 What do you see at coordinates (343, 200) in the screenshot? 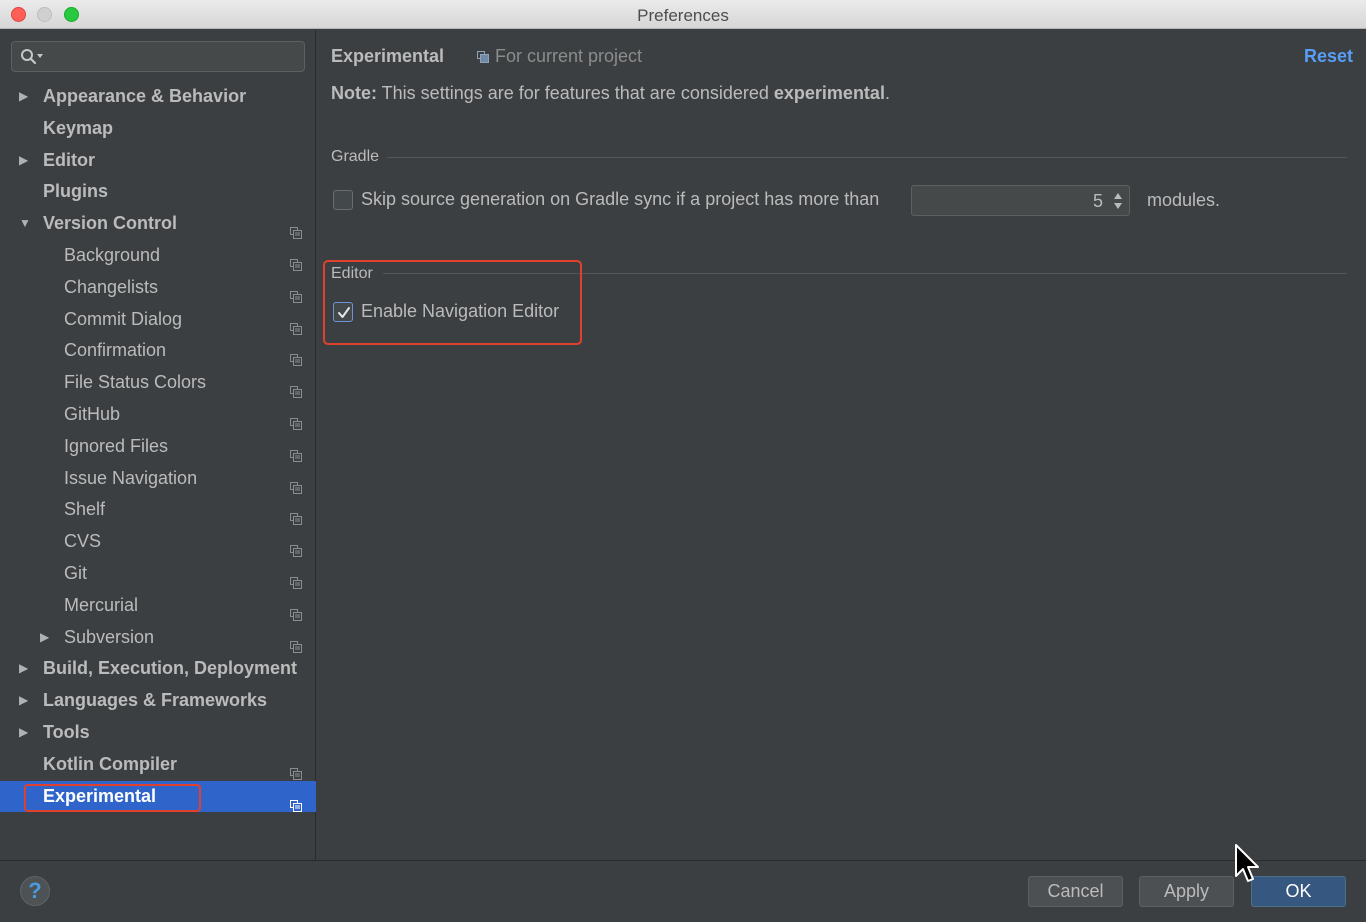
I see `skip-source-generation-checkbox` at bounding box center [343, 200].